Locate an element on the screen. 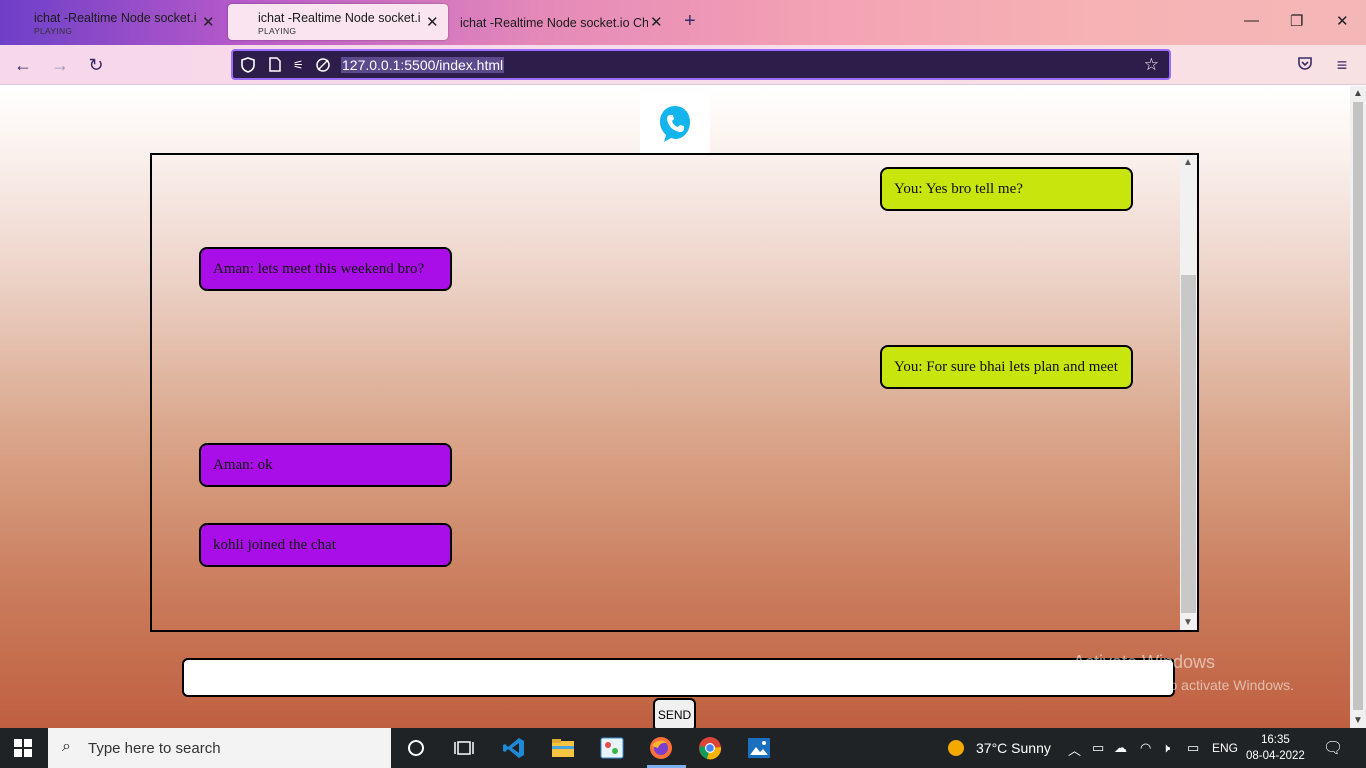  pocket-icon is located at coordinates (1305, 65).